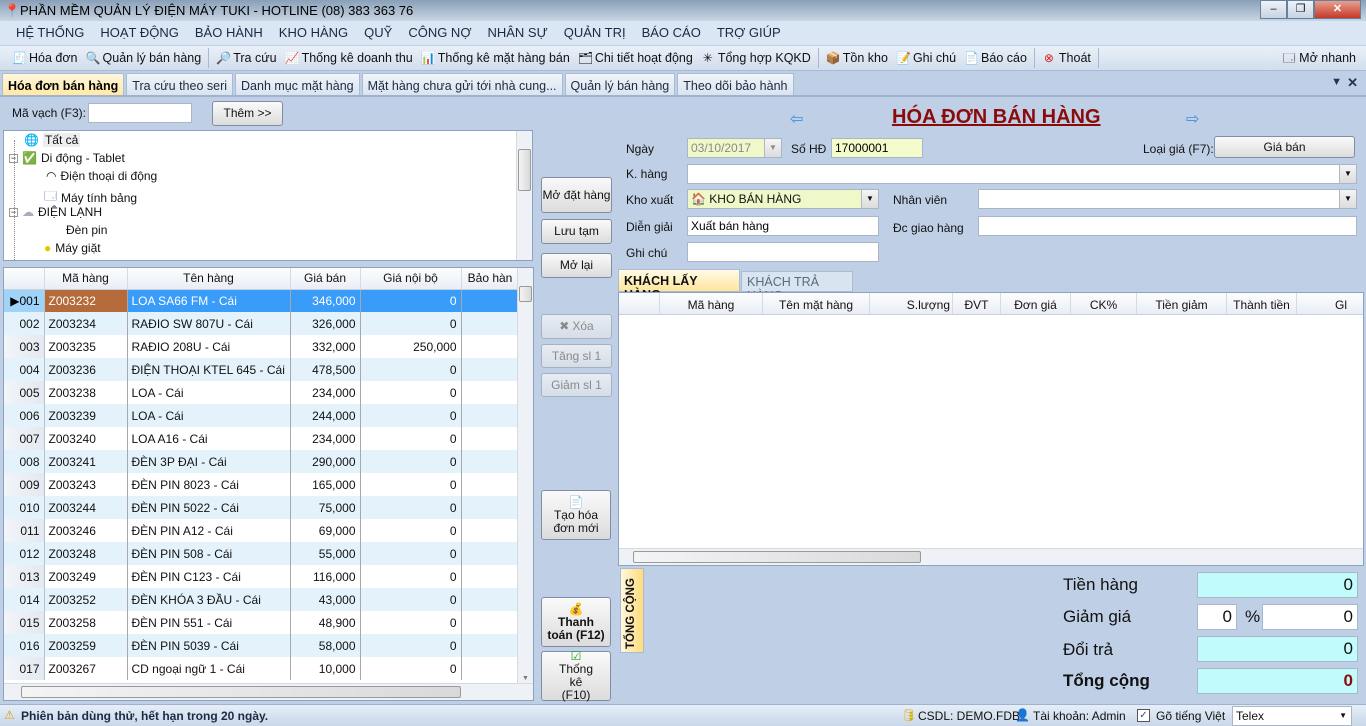 This screenshot has height=726, width=1366. I want to click on col-line-unit-price: Đơn giá, so click(1036, 303).